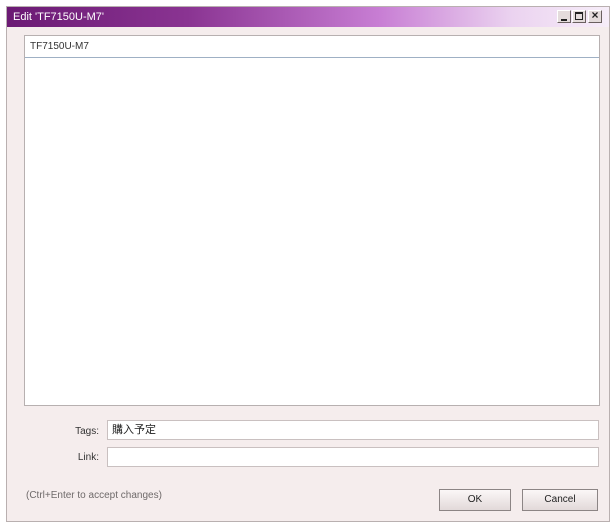 Image resolution: width=616 pixels, height=528 pixels. I want to click on tags-input: 購入予定, so click(353, 430).